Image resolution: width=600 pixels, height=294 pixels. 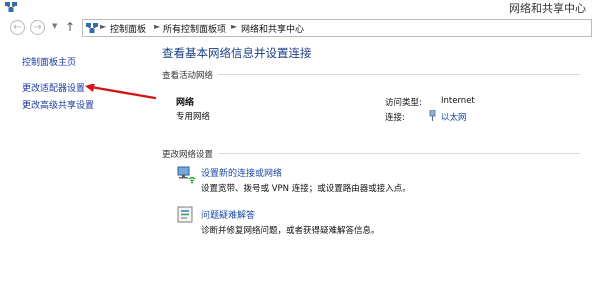 What do you see at coordinates (188, 76) in the screenshot?
I see `section-heading-active-networks: 查看活动网络` at bounding box center [188, 76].